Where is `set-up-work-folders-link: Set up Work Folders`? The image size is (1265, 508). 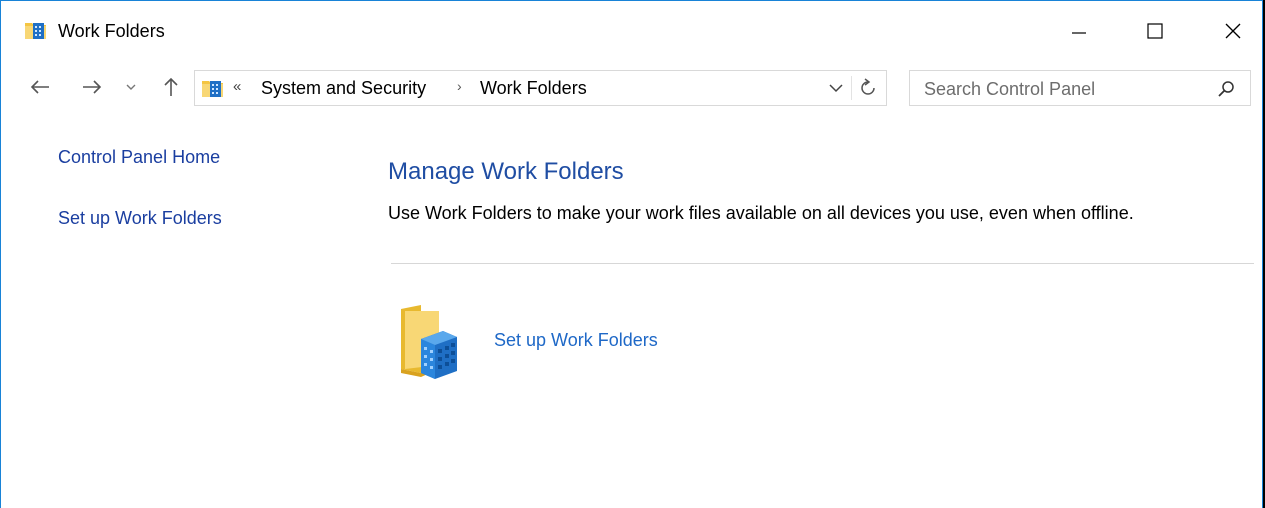
set-up-work-folders-link: Set up Work Folders is located at coordinates (576, 340).